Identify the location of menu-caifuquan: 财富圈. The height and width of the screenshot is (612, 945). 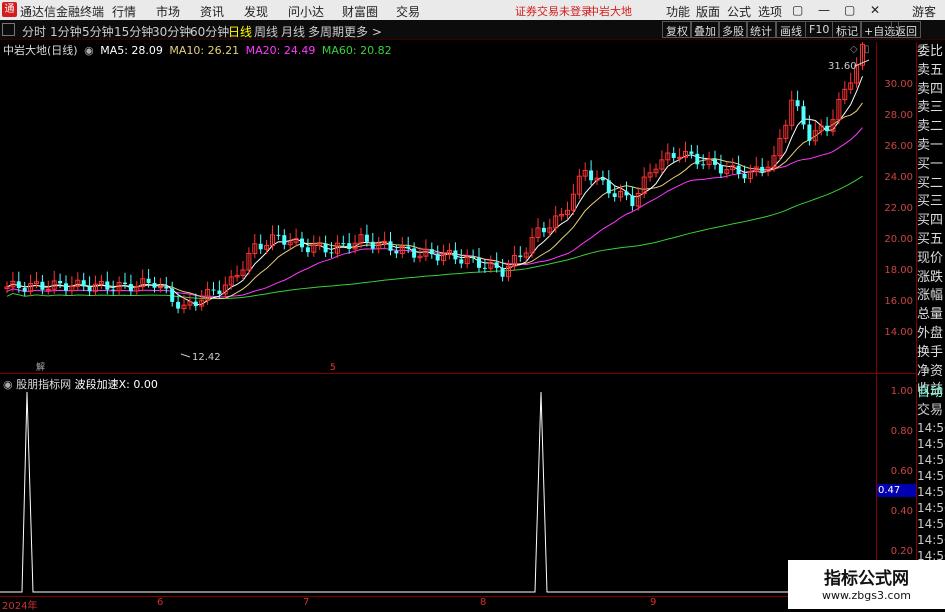
(360, 11).